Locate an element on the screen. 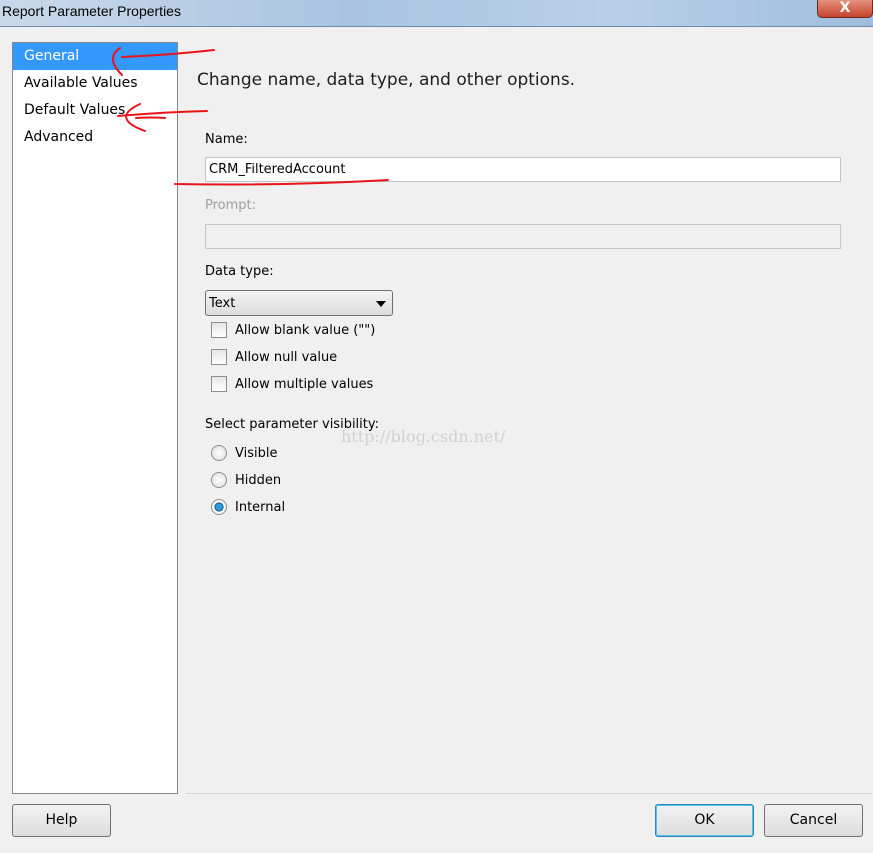 This screenshot has height=853, width=873. radio-label: Visible is located at coordinates (256, 453).